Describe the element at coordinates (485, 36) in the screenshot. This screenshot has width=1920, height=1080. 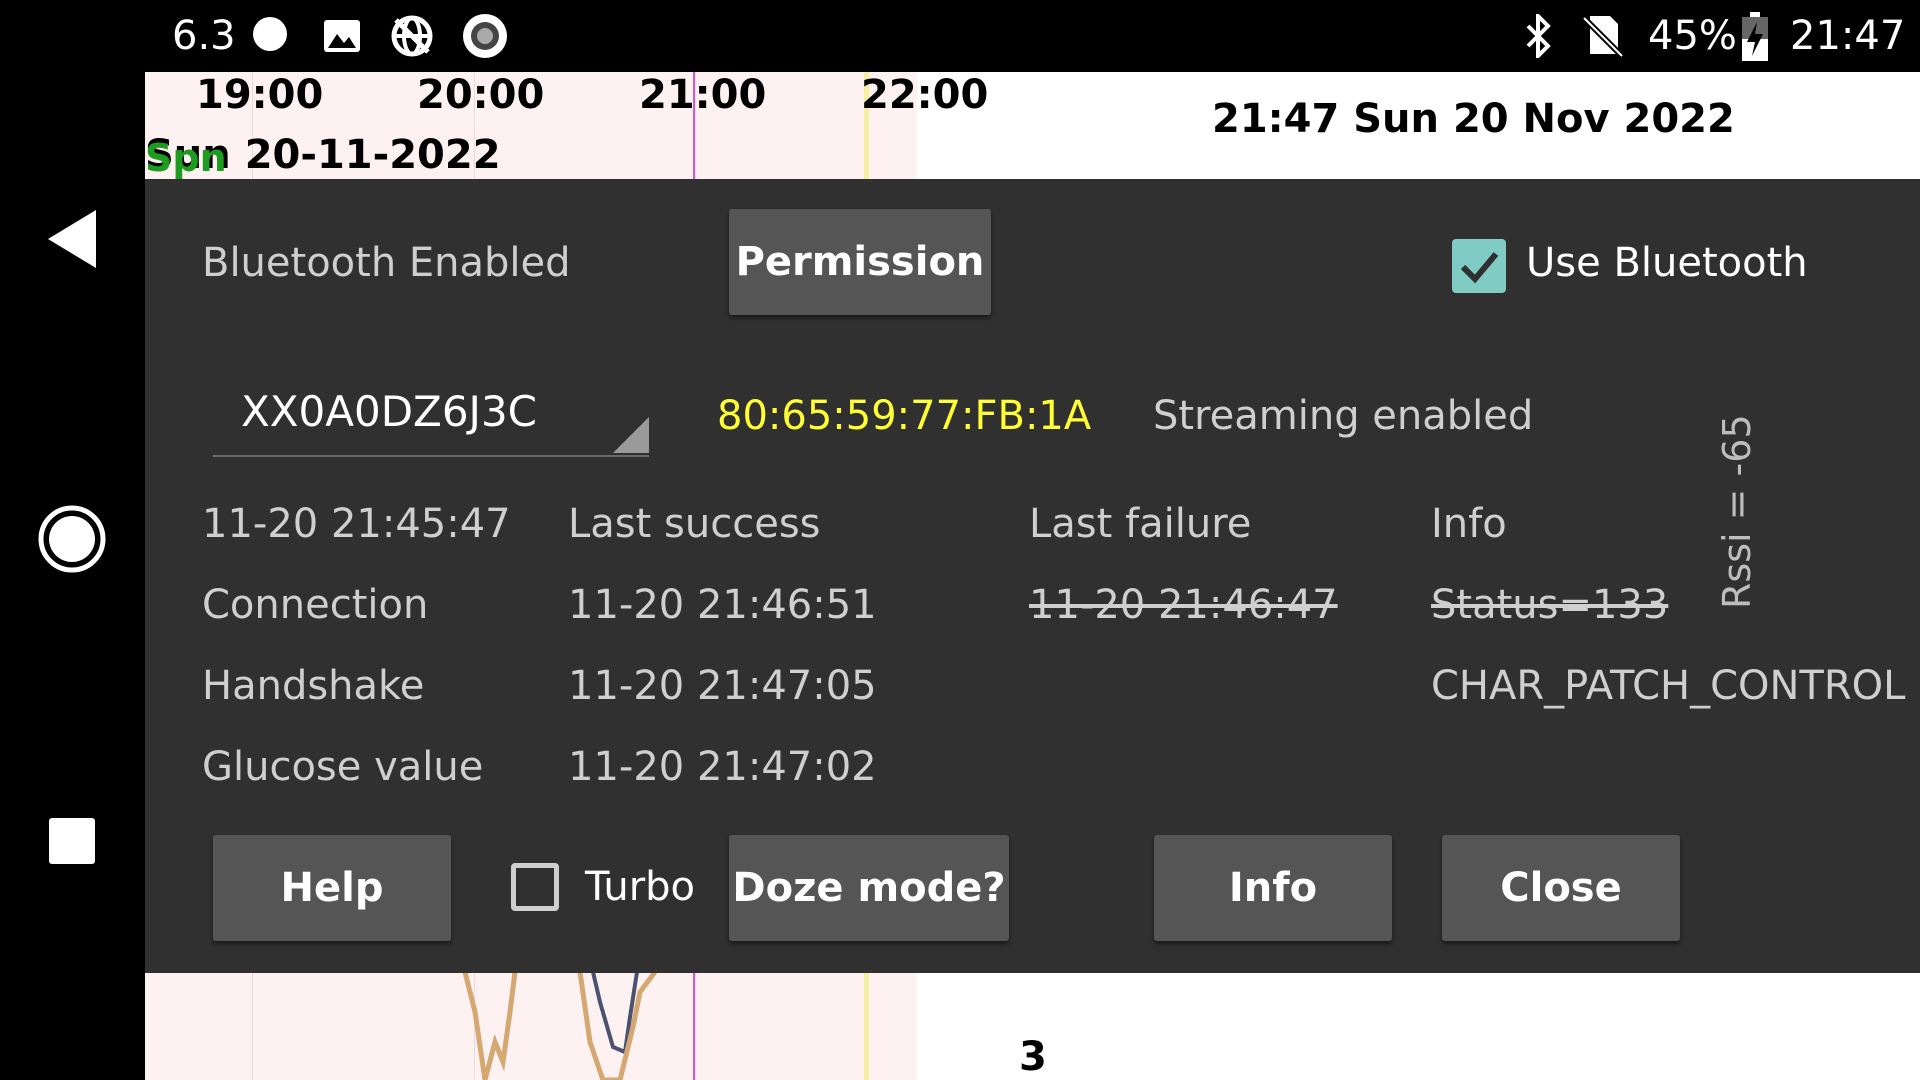
I see `record-icon` at that location.